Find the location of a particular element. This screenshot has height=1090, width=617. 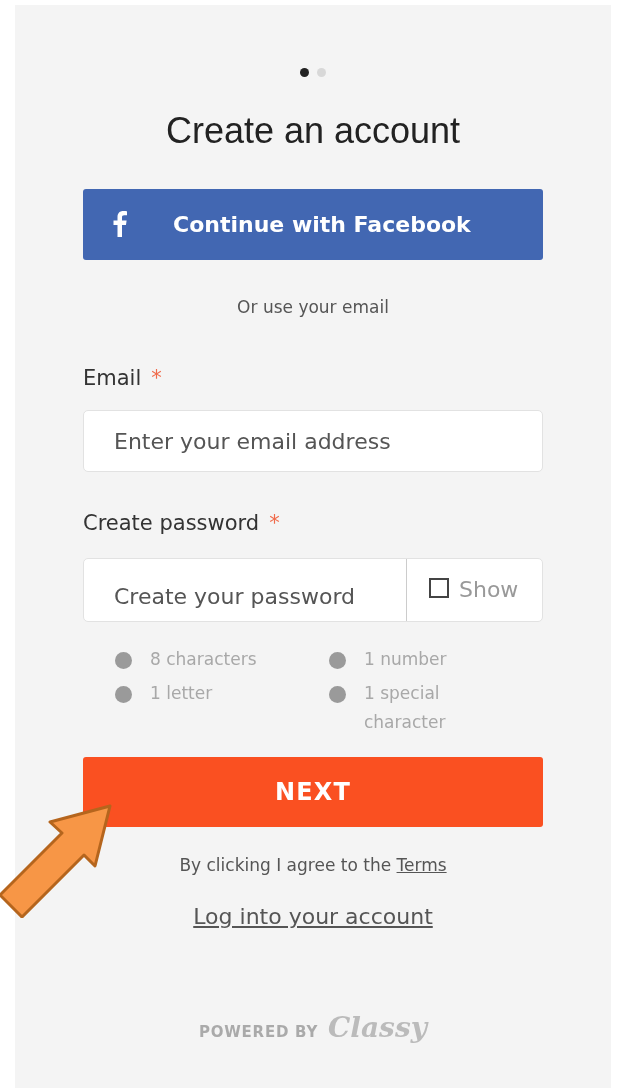

login-link: Log into your account is located at coordinates (313, 916).